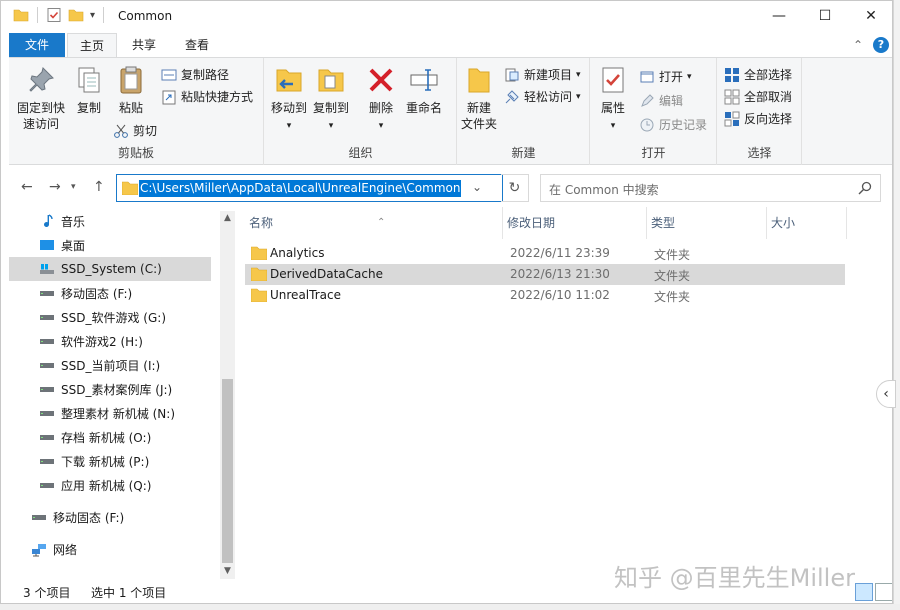 The height and width of the screenshot is (610, 900). What do you see at coordinates (207, 96) in the screenshot?
I see `paste-shortcut-button: 粘贴快捷方式` at bounding box center [207, 96].